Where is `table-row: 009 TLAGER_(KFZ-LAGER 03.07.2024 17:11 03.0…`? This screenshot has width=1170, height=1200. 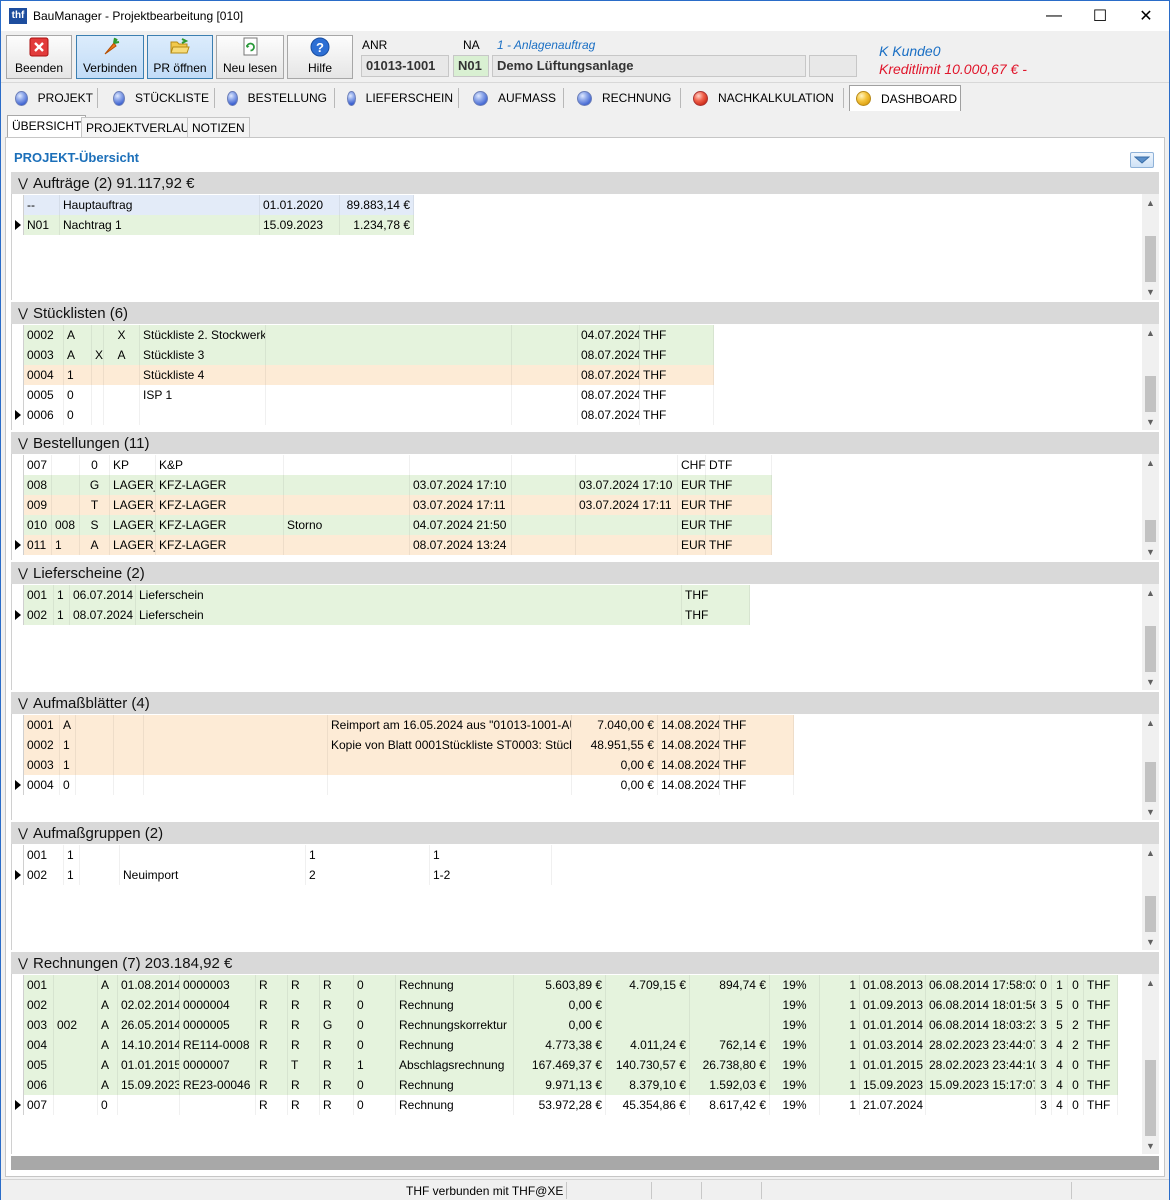
table-row: 009 TLAGER_(KFZ-LAGER 03.07.2024 17:11 03.0… is located at coordinates (392, 505).